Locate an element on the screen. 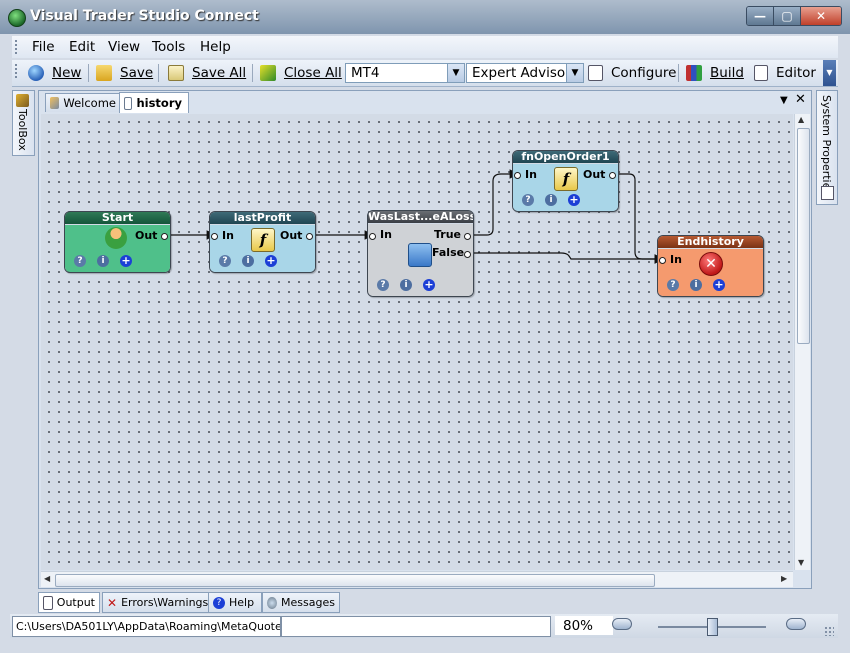 Image resolution: width=850 pixels, height=653 pixels. node-fnopenorder-title: fnOpenOrder1 is located at coordinates (565, 157).